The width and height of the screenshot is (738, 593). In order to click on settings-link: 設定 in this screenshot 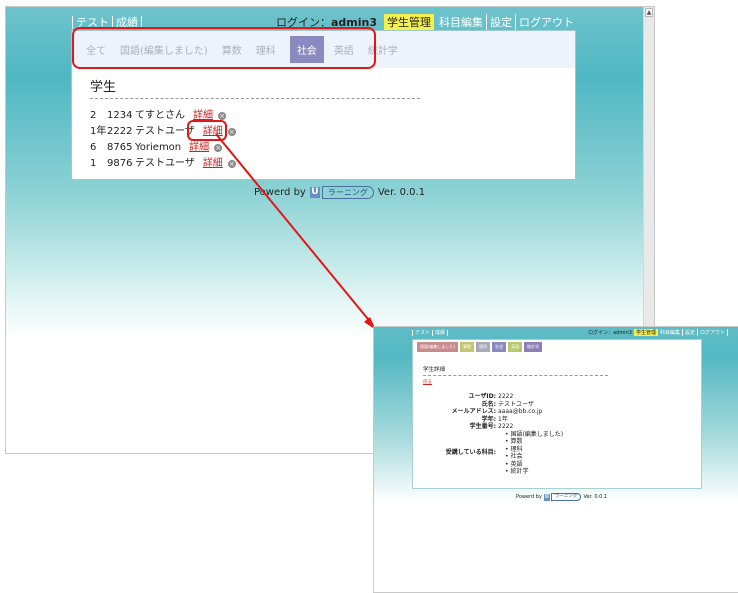, I will do `click(689, 332)`.